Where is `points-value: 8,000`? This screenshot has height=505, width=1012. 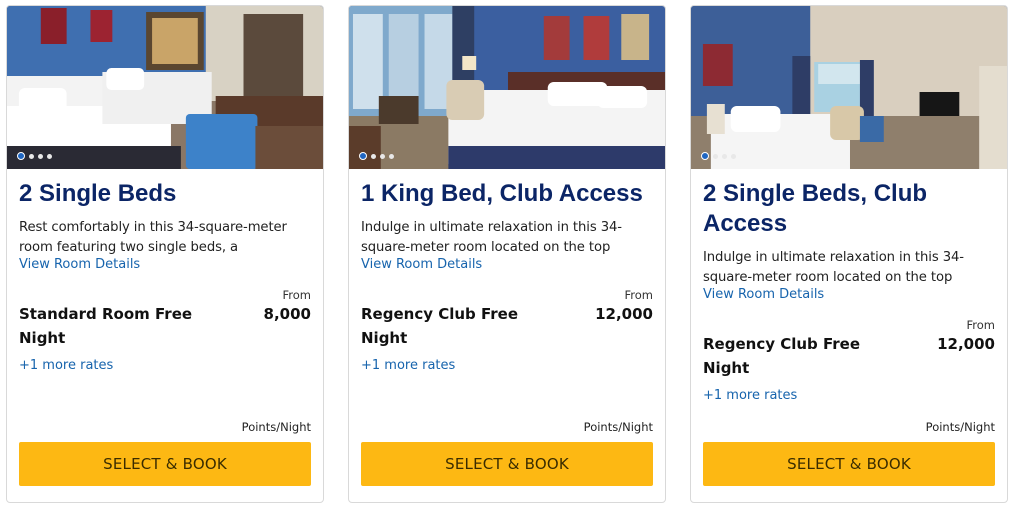
points-value: 8,000 is located at coordinates (287, 314).